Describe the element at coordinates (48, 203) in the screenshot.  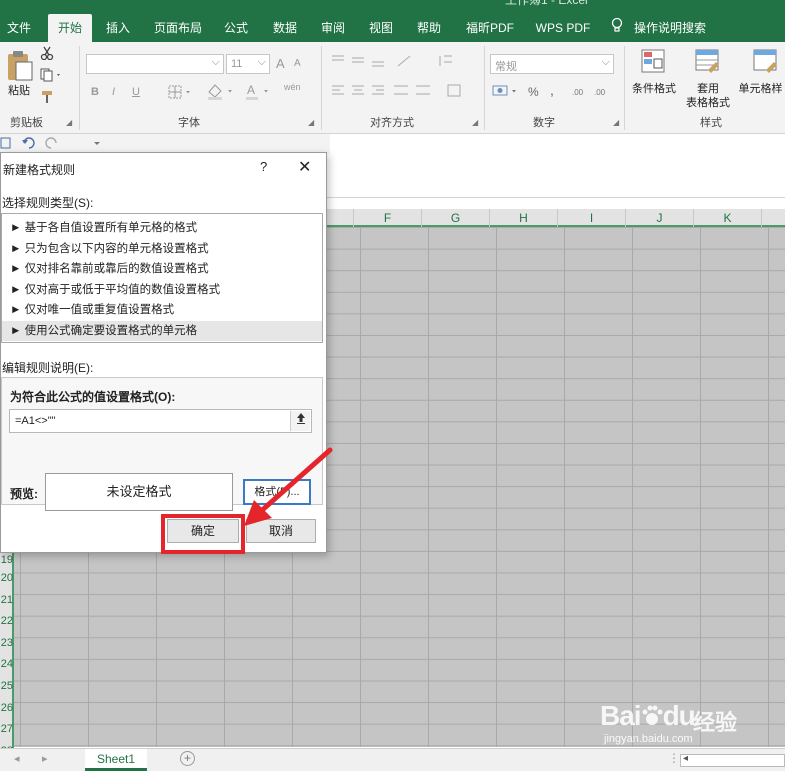
I see `select-rule-type-label: 选择规则类型(S):` at that location.